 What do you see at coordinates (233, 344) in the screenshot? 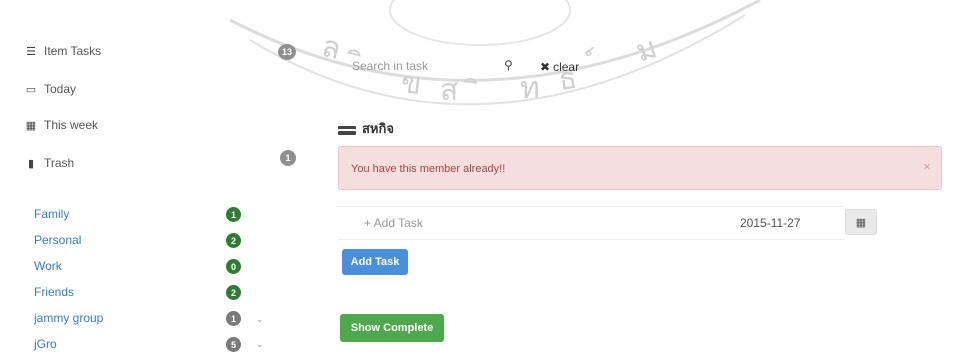
I see `category-jgro-badge: 5` at bounding box center [233, 344].